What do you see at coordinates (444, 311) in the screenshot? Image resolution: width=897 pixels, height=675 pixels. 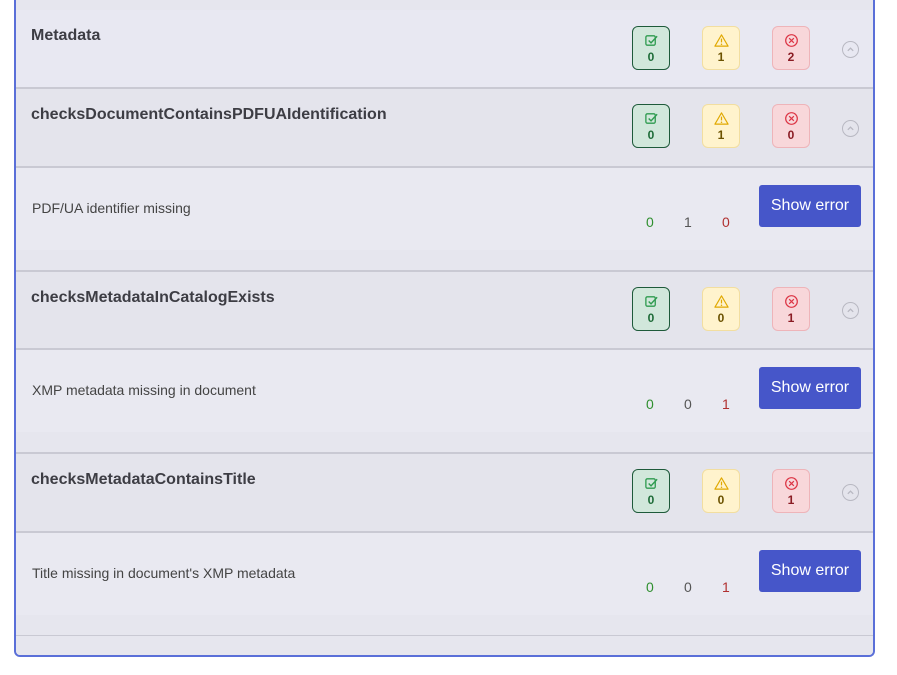 I see `section-header-metadata-in-catalog: checksMetadataInCatalogExists 0 0 1` at bounding box center [444, 311].